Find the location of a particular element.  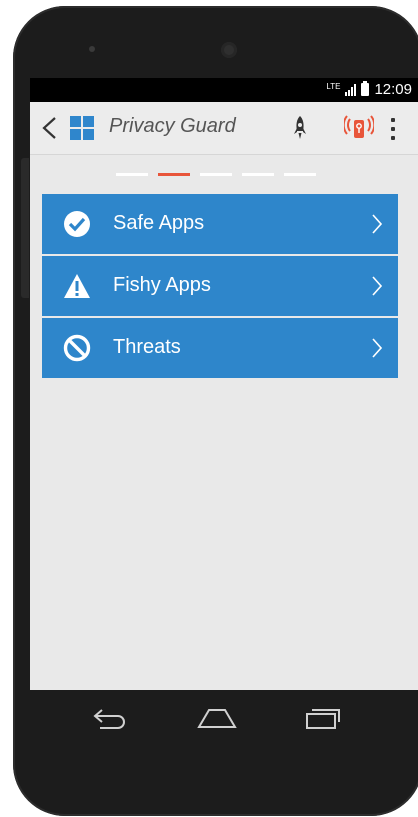

system-nav-bar is located at coordinates (224, 718).